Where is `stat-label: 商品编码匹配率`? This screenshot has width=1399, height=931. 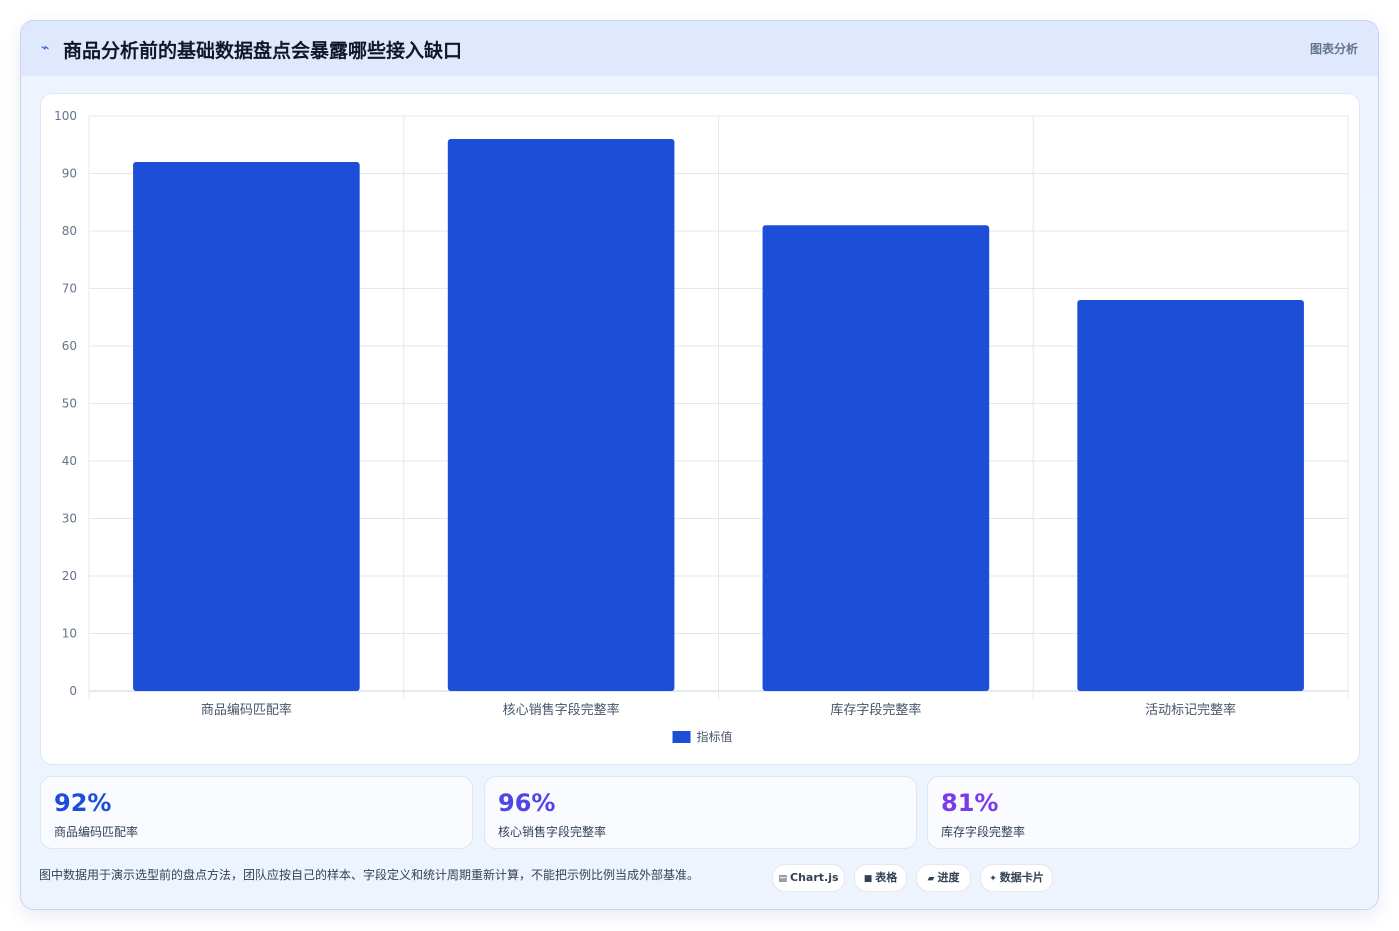 stat-label: 商品编码匹配率 is located at coordinates (96, 832).